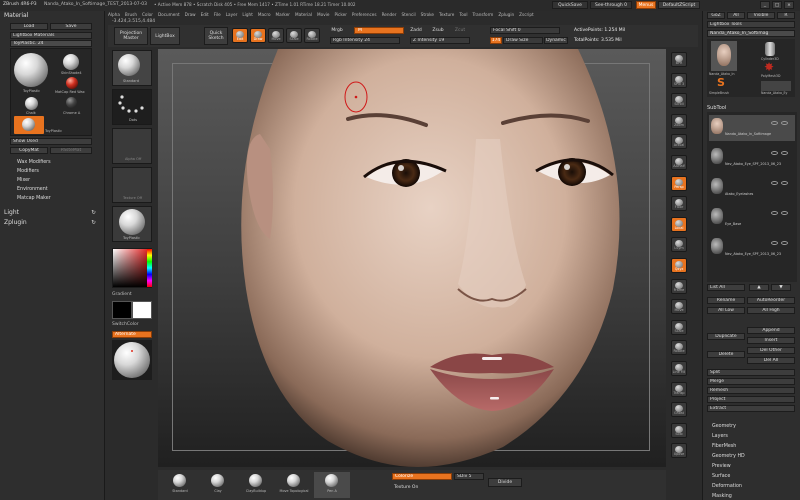 The width and height of the screenshot is (800, 500). What do you see at coordinates (753, 446) in the screenshot?
I see `tool-section-header: FiberMesh` at bounding box center [753, 446].